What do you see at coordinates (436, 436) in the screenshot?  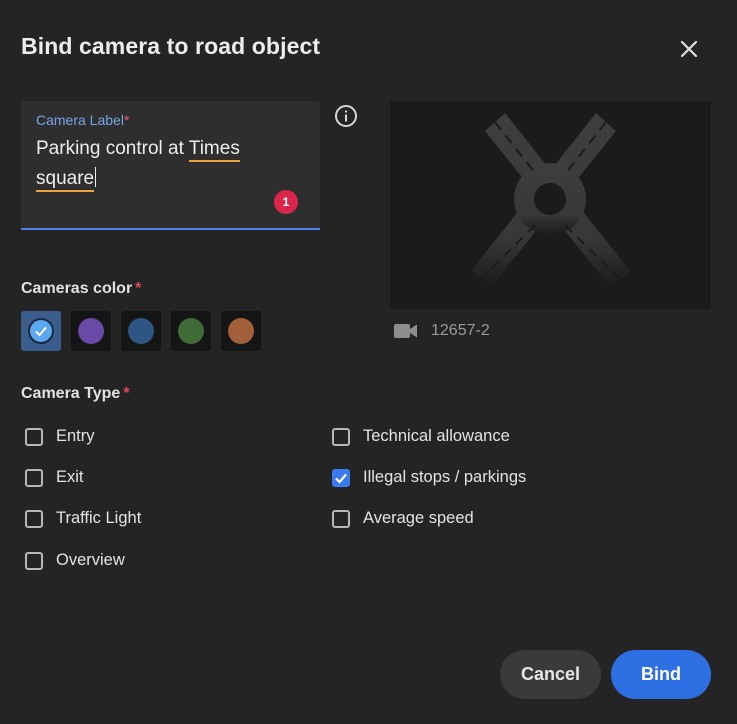 I see `checkbox-label: Technical allowance` at bounding box center [436, 436].